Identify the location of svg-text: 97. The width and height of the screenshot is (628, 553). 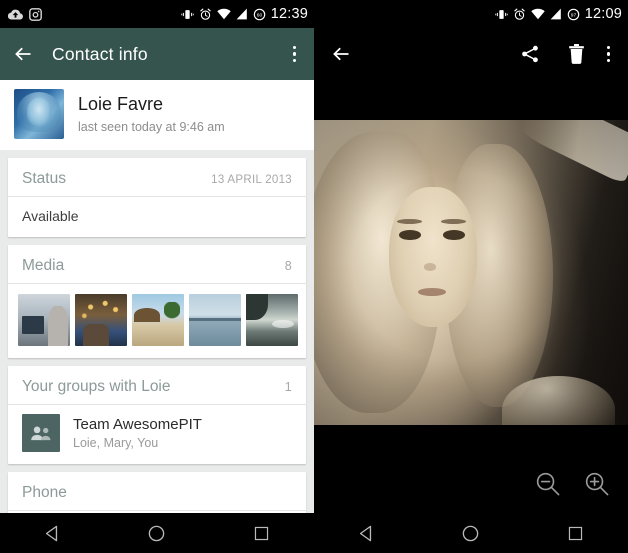
(574, 15).